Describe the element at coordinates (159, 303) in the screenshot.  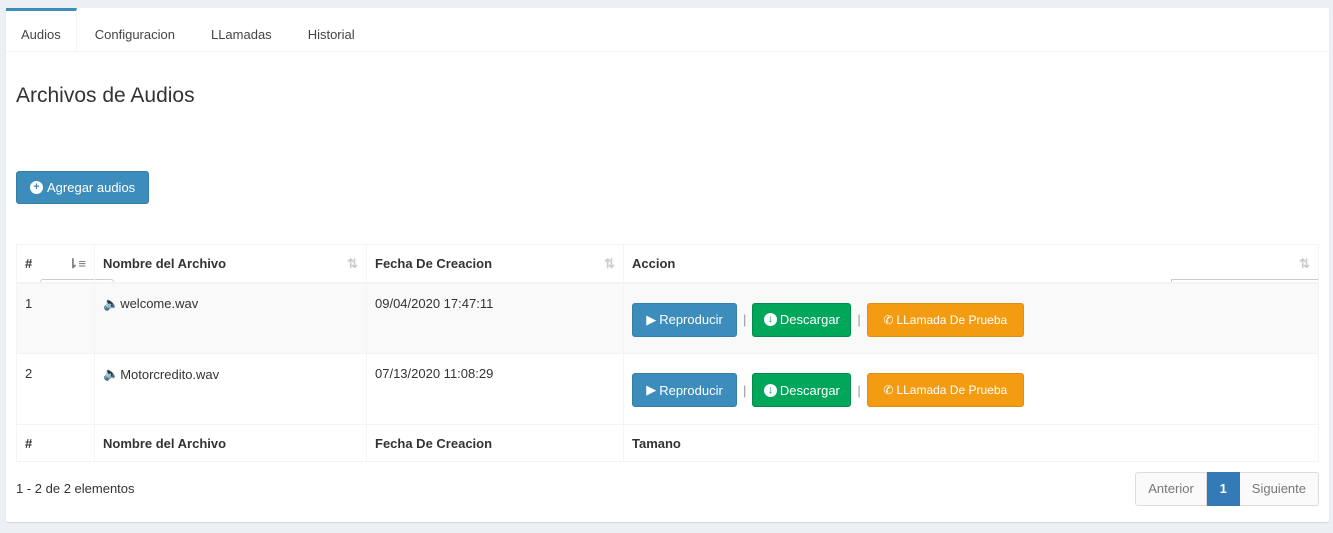
I see `file-name: welcome.wav` at that location.